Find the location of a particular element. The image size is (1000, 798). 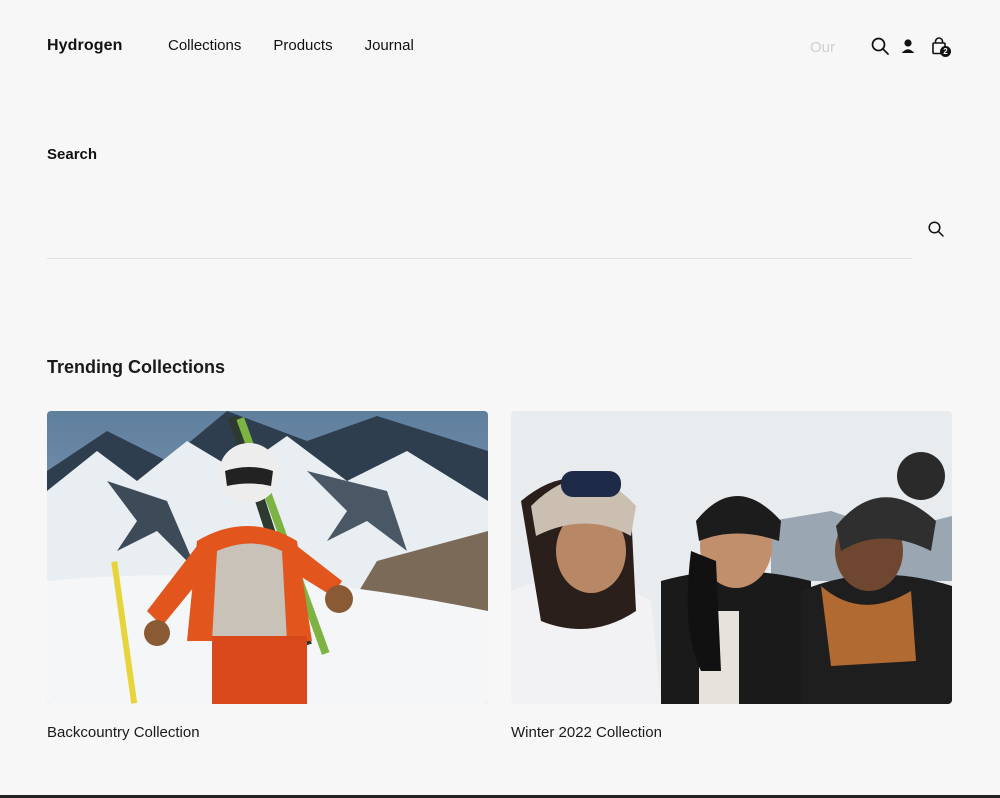

header-search-hint: Our is located at coordinates (822, 47).